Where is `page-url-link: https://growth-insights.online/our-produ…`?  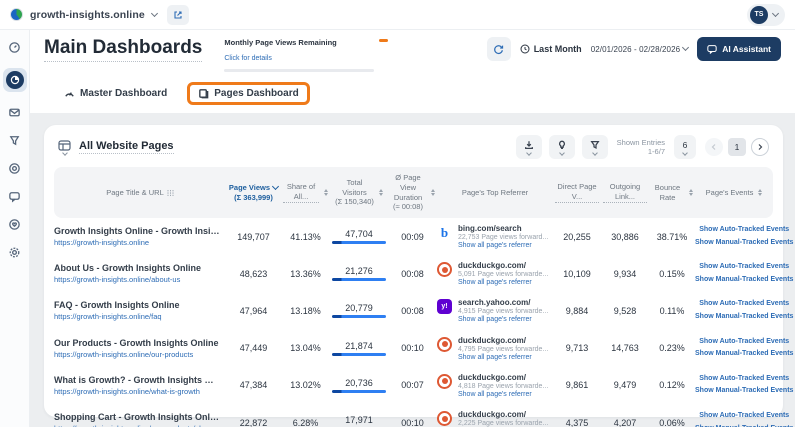
page-url-link: https://growth-insights.online/our-produ… is located at coordinates (140, 354).